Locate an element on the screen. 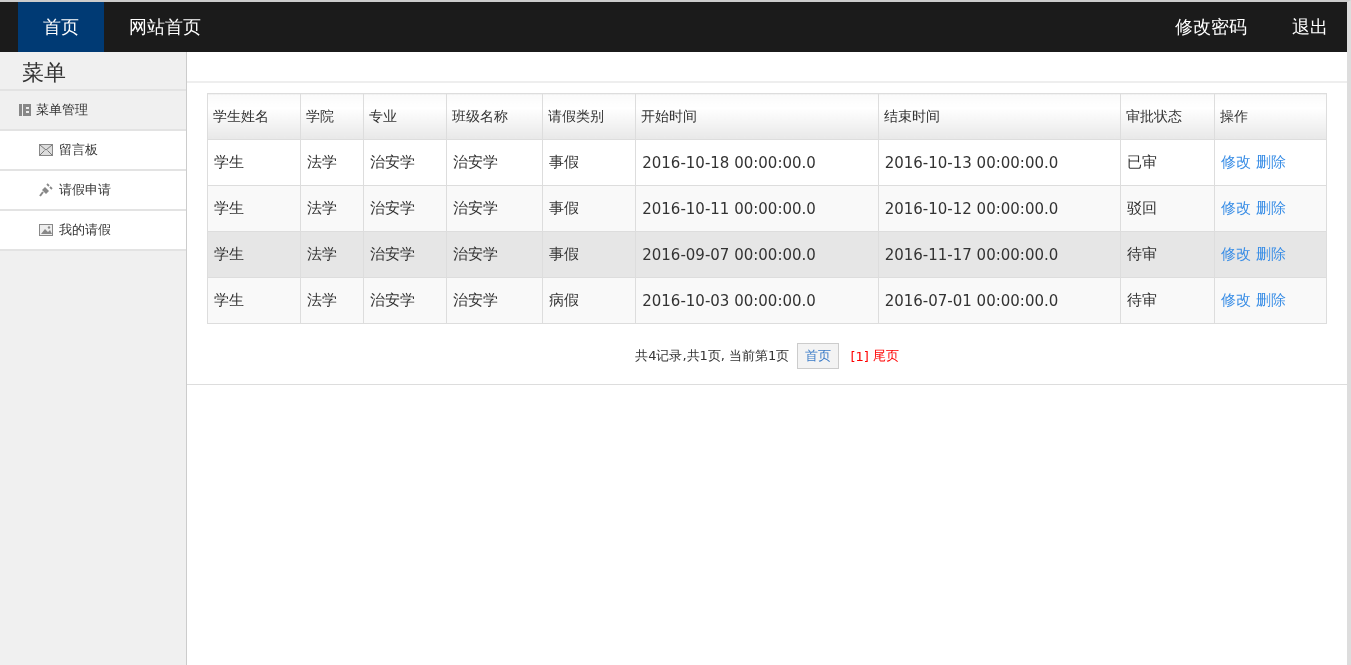 The image size is (1351, 665). sidebar-title: 菜单 is located at coordinates (93, 71).